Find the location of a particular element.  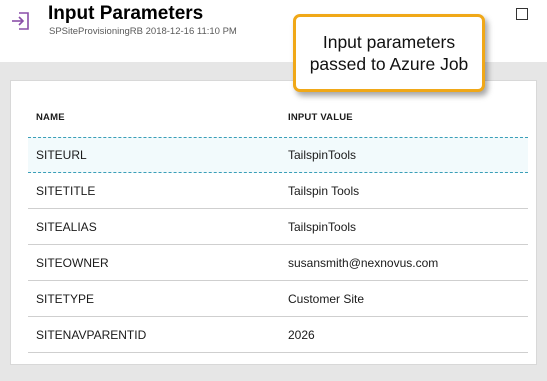

column-header-name: NAME is located at coordinates (50, 117).